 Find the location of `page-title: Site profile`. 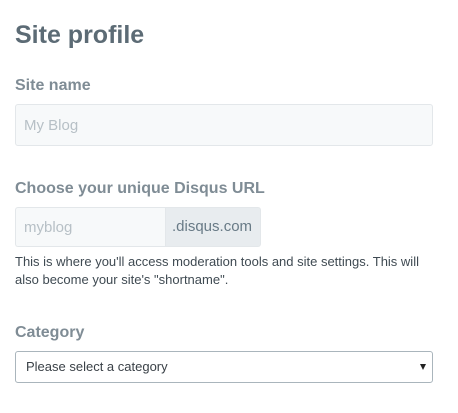

page-title: Site profile is located at coordinates (80, 35).